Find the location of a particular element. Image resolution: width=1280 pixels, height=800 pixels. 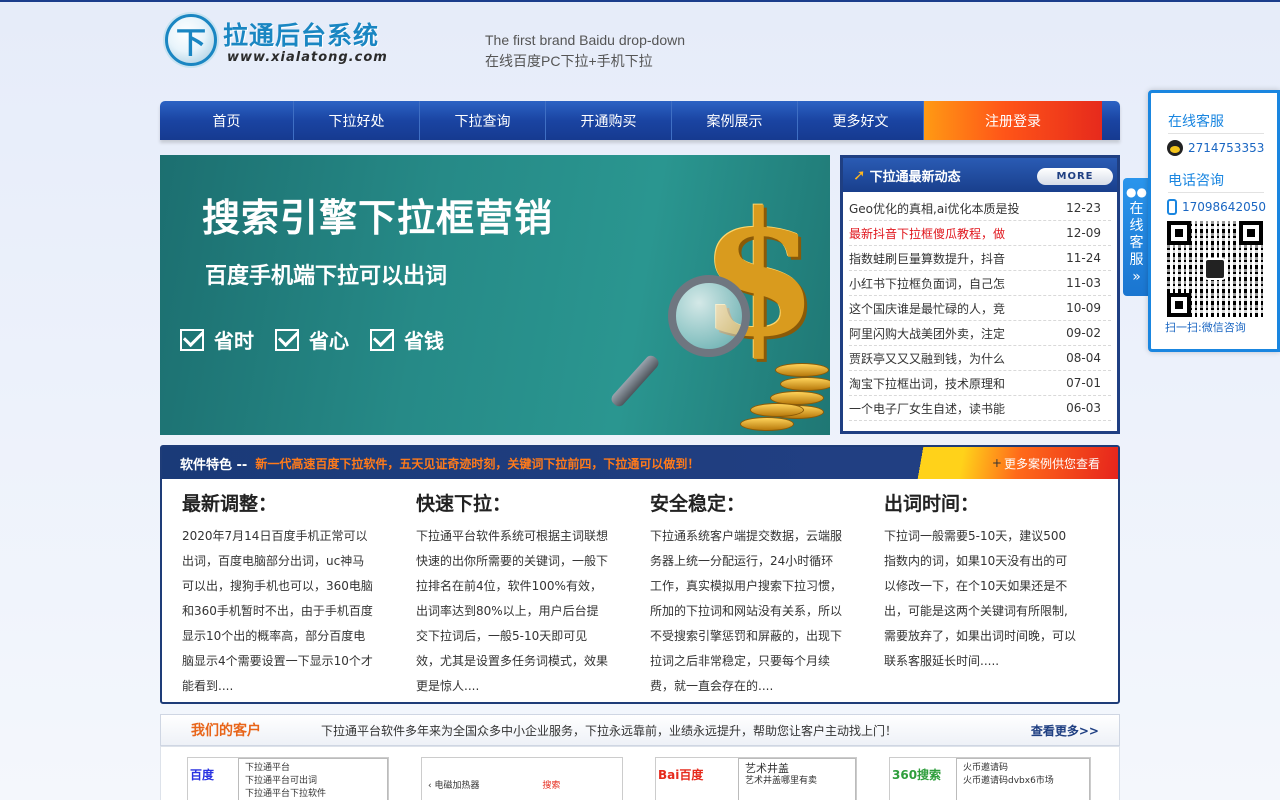

phone-icon is located at coordinates (1172, 207).